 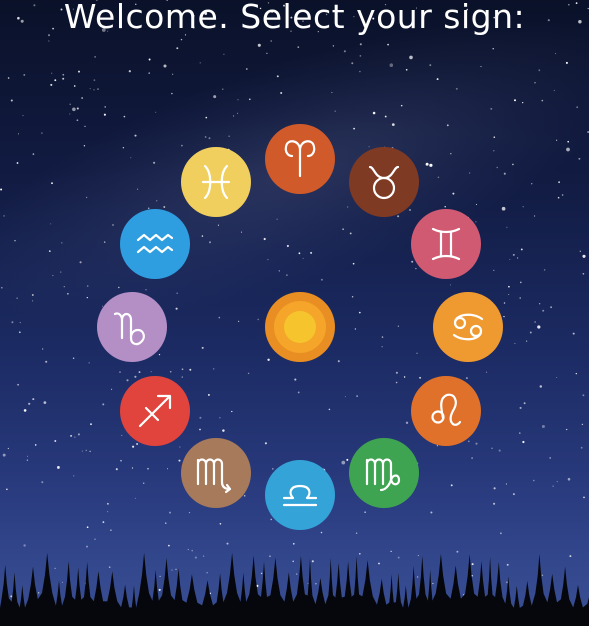 What do you see at coordinates (446, 411) in the screenshot?
I see `leo-button` at bounding box center [446, 411].